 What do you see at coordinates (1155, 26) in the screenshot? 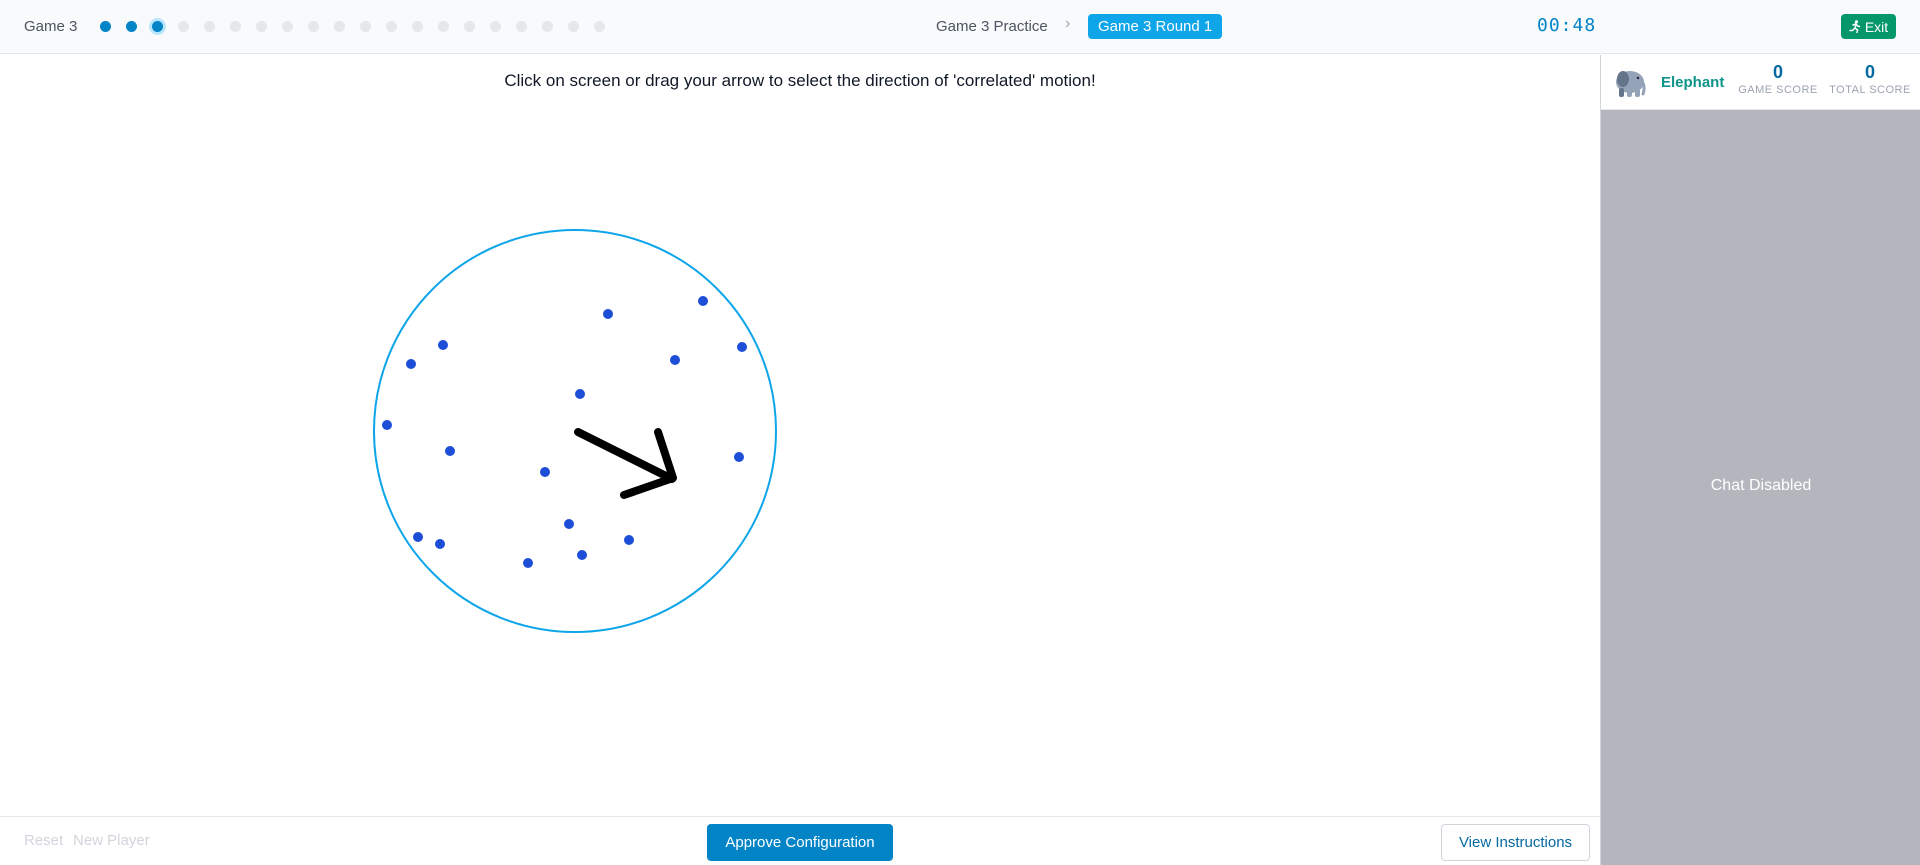
I see `breadcrumb-current: Game 3 Round 1` at bounding box center [1155, 26].